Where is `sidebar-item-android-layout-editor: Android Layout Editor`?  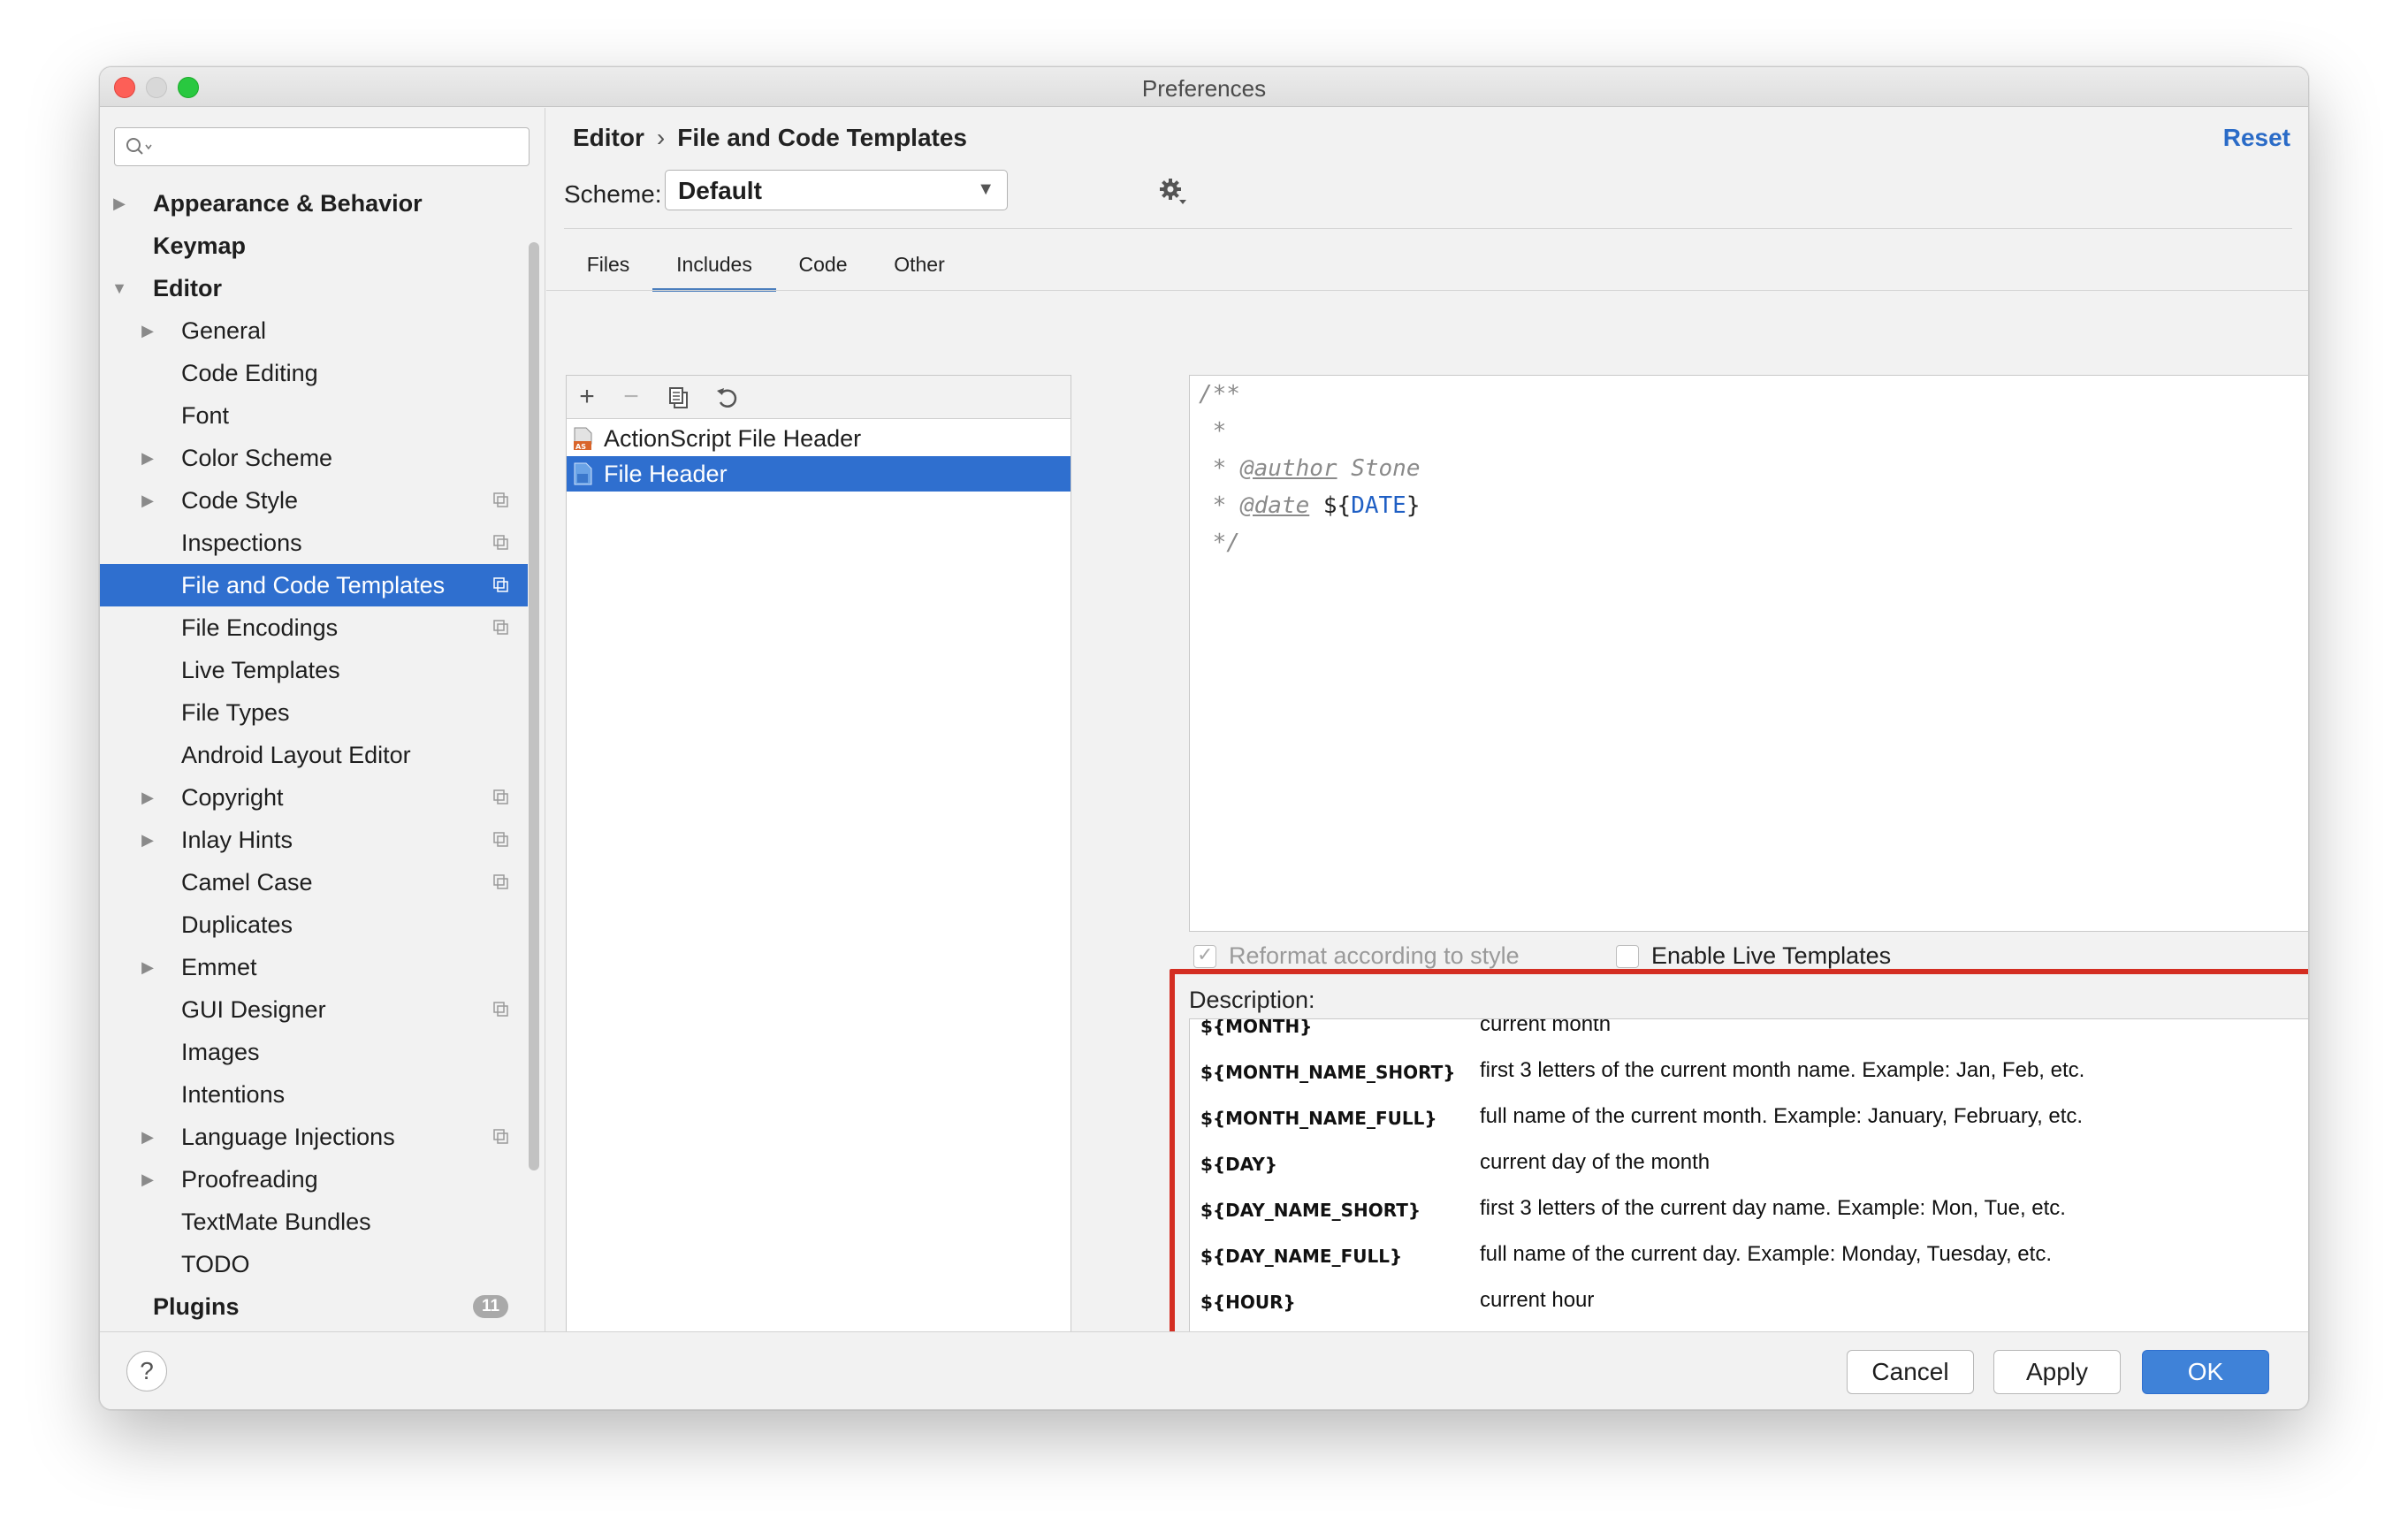 sidebar-item-android-layout-editor: Android Layout Editor is located at coordinates (314, 755).